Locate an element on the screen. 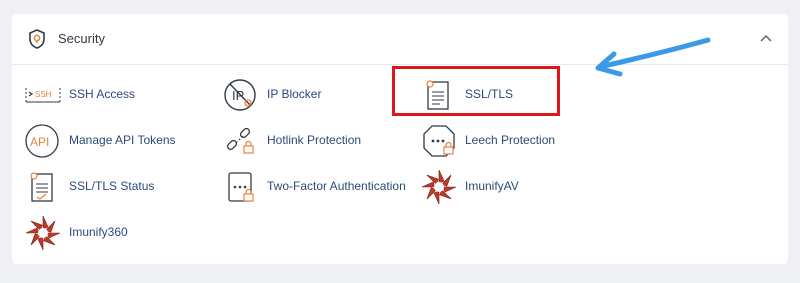 The width and height of the screenshot is (800, 283). item-label: SSL/TLS Status is located at coordinates (112, 186).